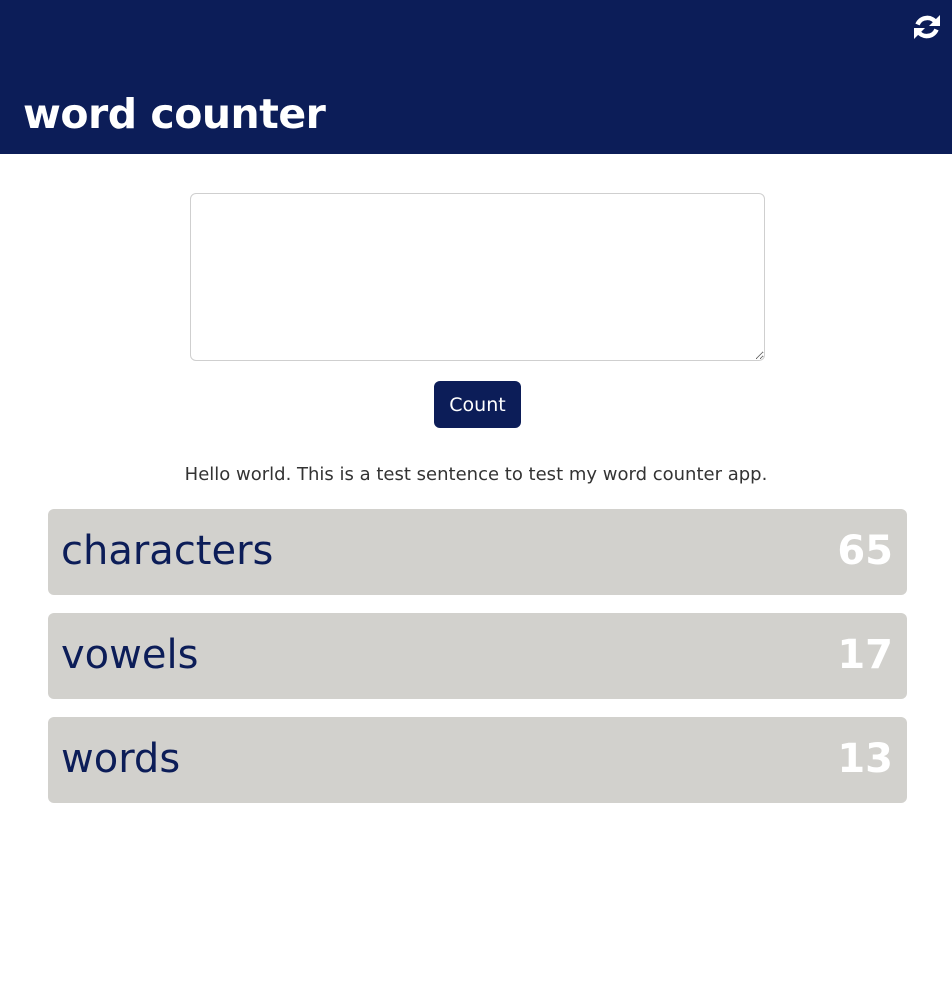 This screenshot has height=995, width=952. Describe the element at coordinates (477, 656) in the screenshot. I see `stat-card-vowels: vowels 17` at that location.